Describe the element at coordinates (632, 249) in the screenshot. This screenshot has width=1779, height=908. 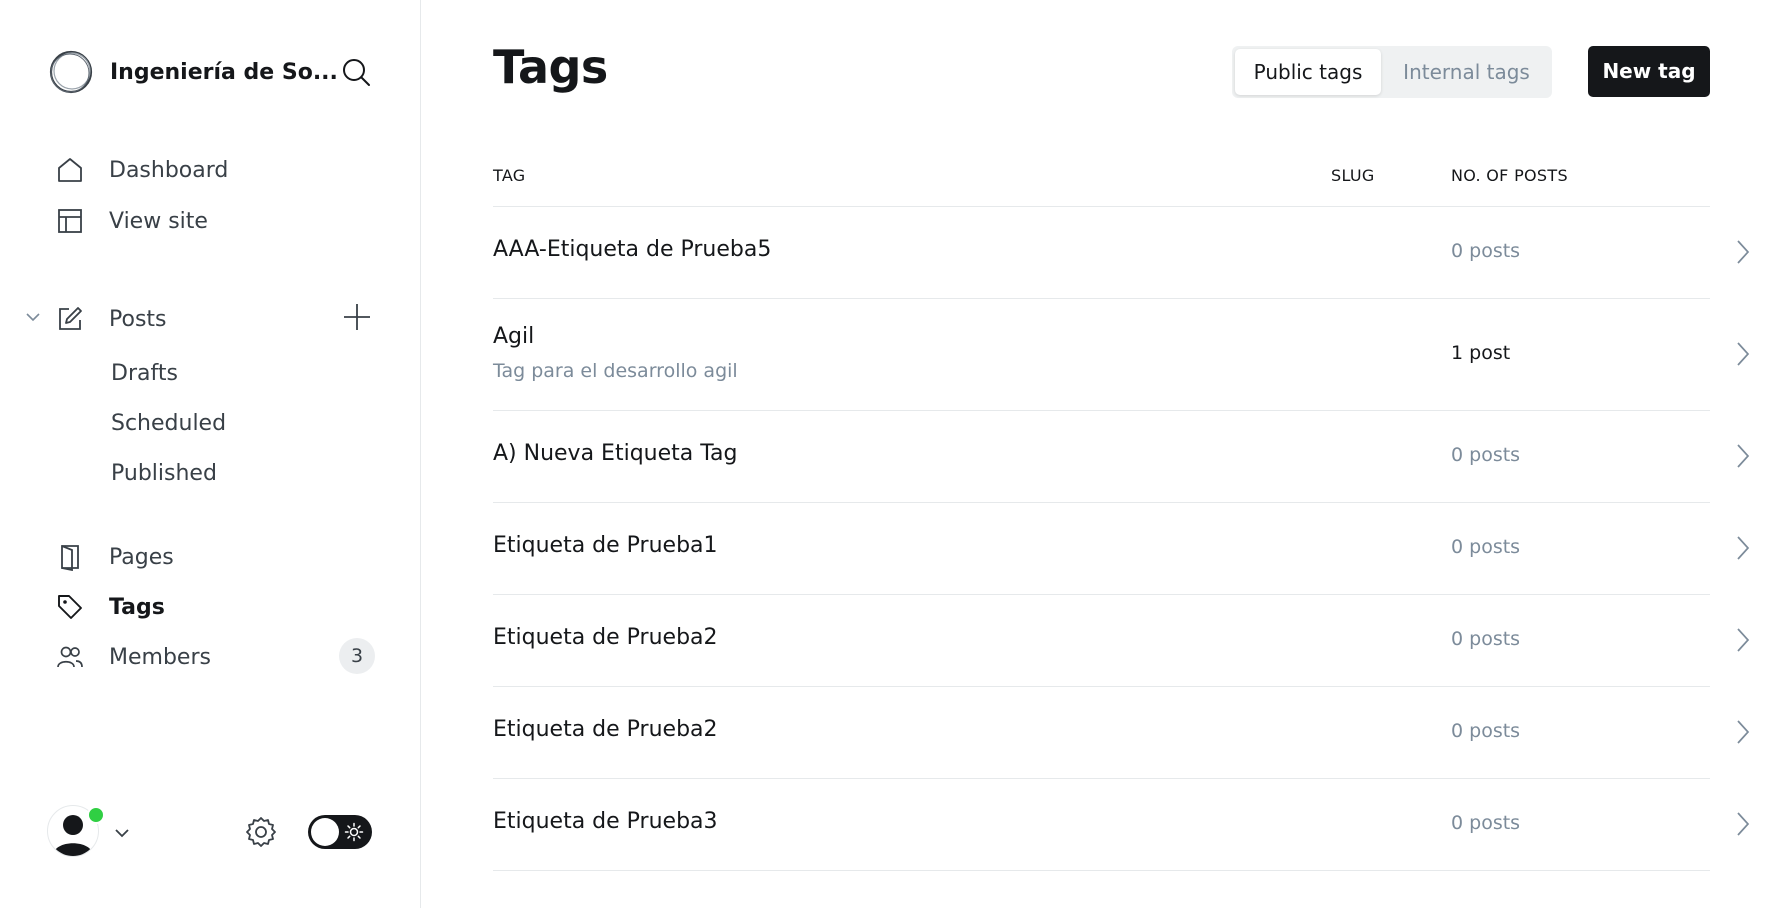
I see `tag-name: AAA-Etiqueta de Prueba5` at that location.